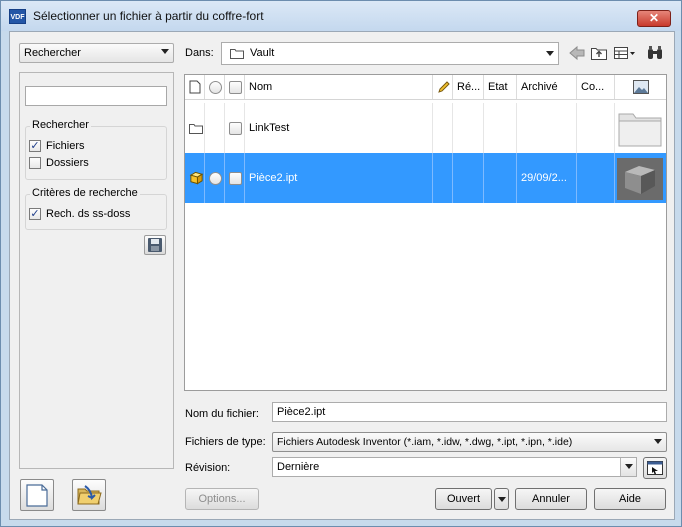 The width and height of the screenshot is (682, 527). Describe the element at coordinates (222, 414) in the screenshot. I see `filename-label: Nom du fichier:` at that location.